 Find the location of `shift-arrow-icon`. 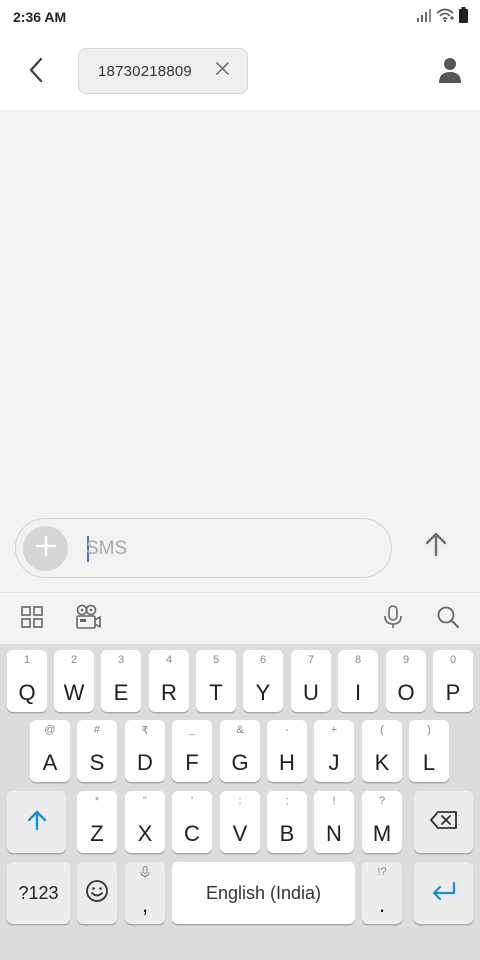

shift-arrow-icon is located at coordinates (37, 822).